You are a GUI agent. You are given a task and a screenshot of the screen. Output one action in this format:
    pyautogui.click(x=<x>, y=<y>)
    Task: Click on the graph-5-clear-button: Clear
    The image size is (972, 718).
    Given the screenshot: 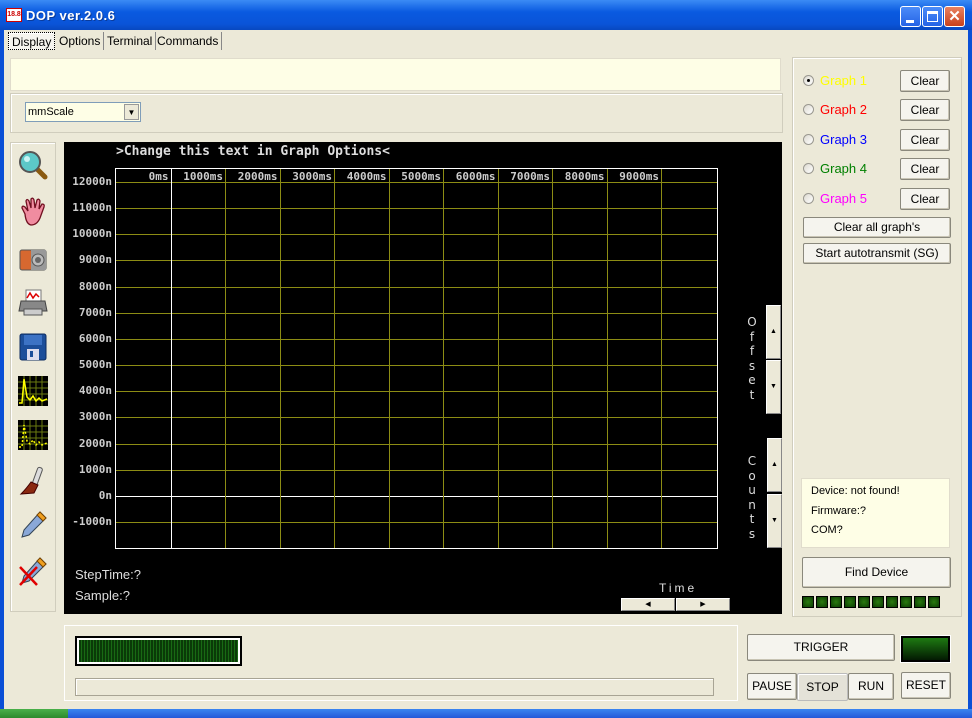 What is the action you would take?
    pyautogui.click(x=925, y=199)
    